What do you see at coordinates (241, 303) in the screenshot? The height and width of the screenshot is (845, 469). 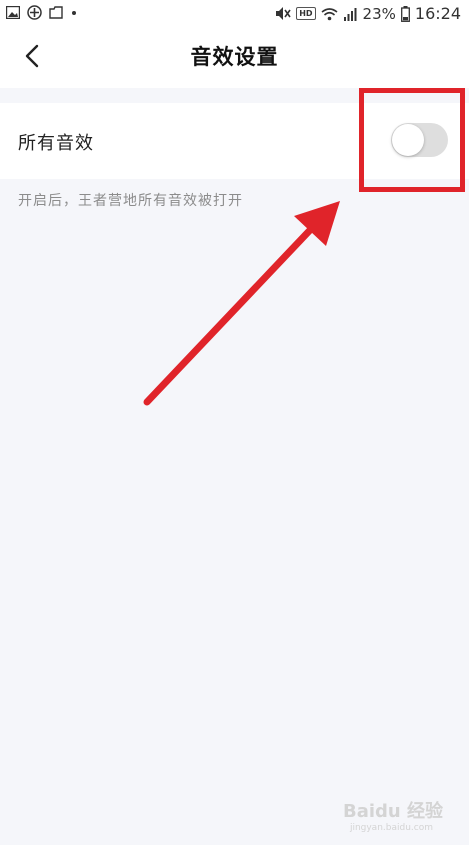 I see `annotation-arrow` at bounding box center [241, 303].